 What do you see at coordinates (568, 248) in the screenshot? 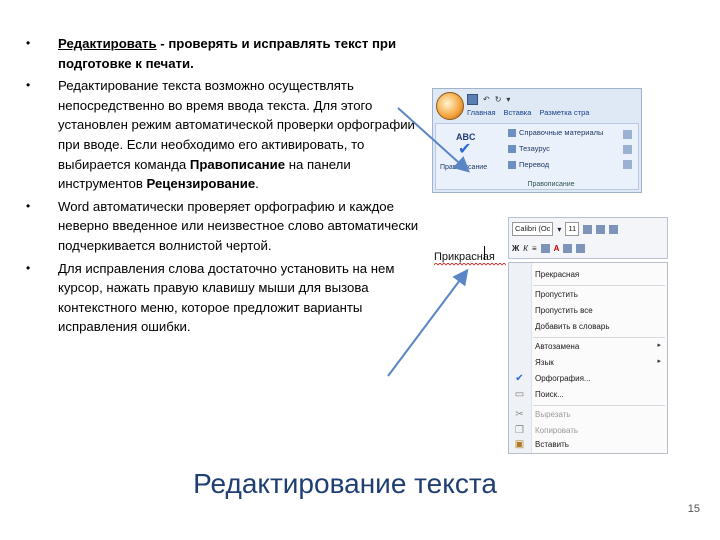
I see `indent-icon` at bounding box center [568, 248].